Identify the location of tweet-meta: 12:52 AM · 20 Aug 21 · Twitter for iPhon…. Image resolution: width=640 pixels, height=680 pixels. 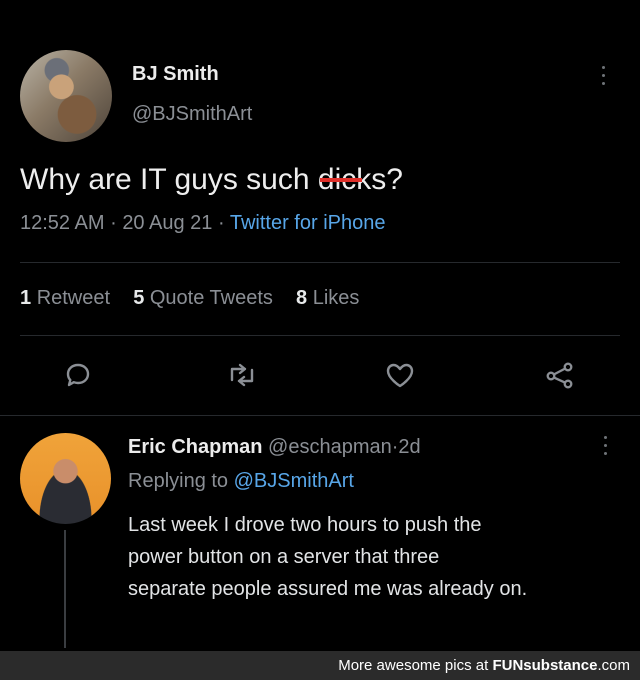
(202, 223).